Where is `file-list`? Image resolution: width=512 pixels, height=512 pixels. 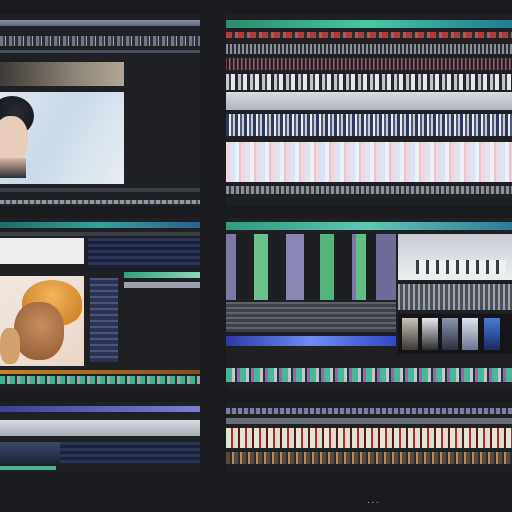 file-list is located at coordinates (104, 320).